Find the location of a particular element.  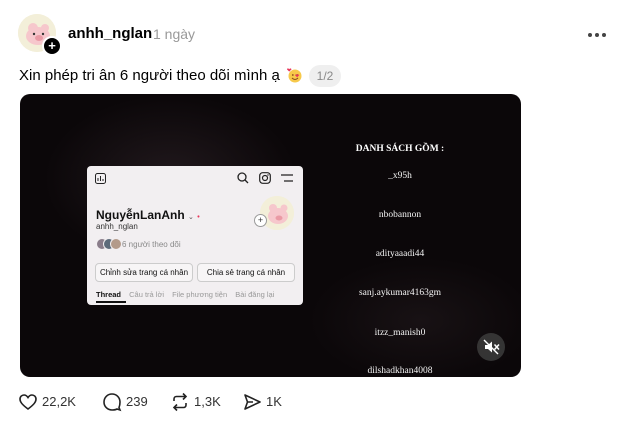

edit-profile-button: Chỉnh sửa trang cá nhân is located at coordinates (144, 272).